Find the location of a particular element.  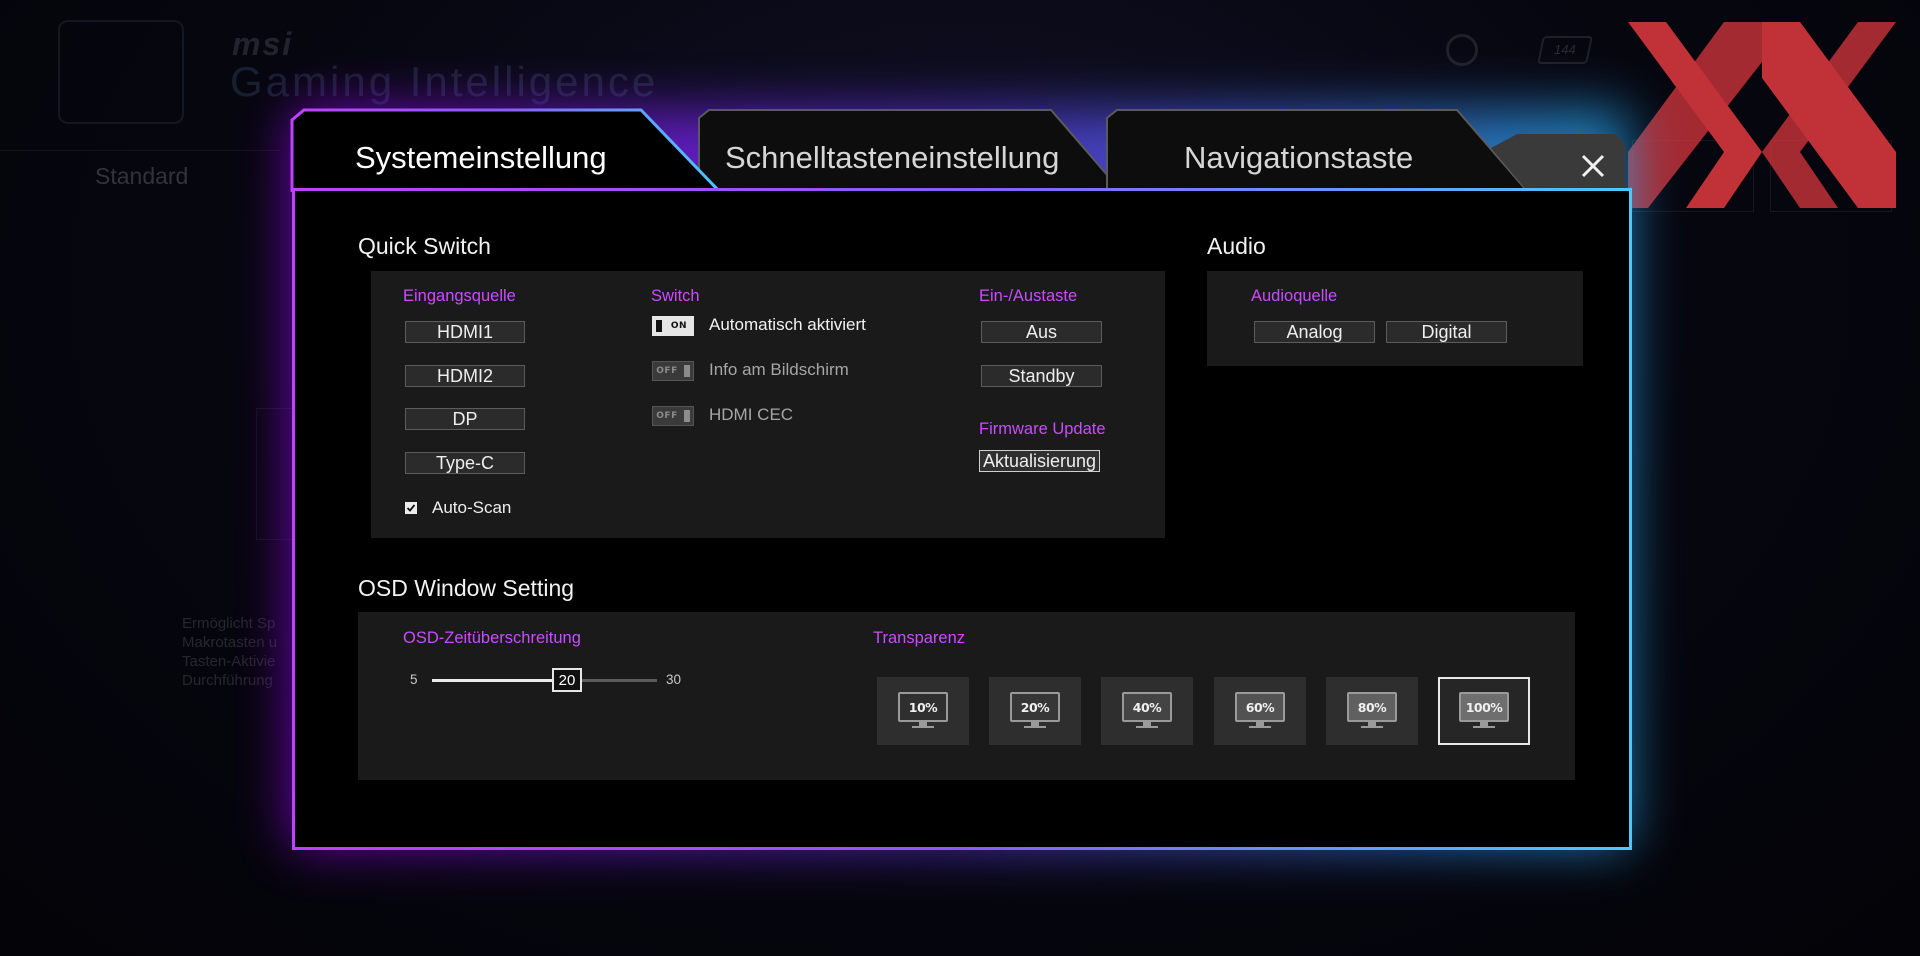

monitor-icon: 80% is located at coordinates (1372, 711).